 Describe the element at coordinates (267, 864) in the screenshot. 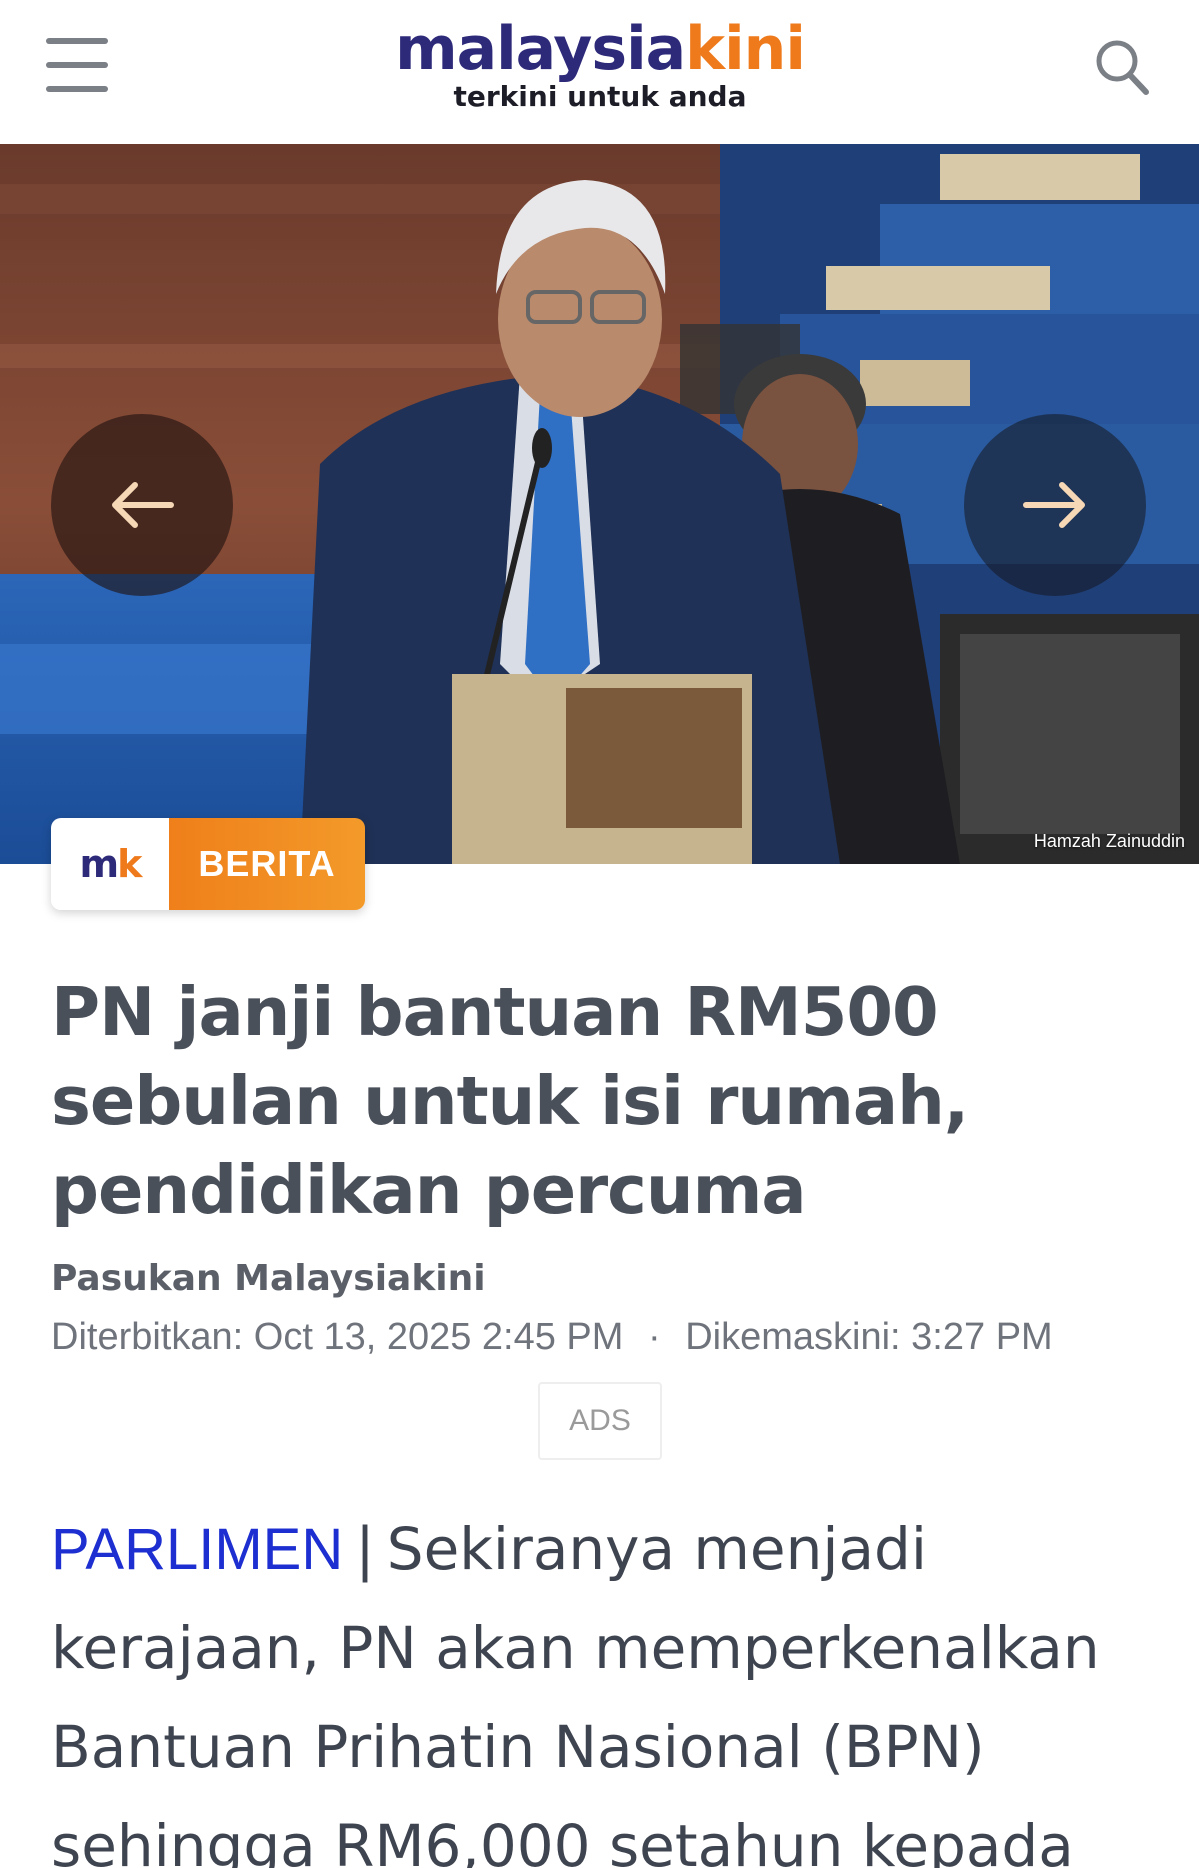

I see `category-label: BERITA` at that location.